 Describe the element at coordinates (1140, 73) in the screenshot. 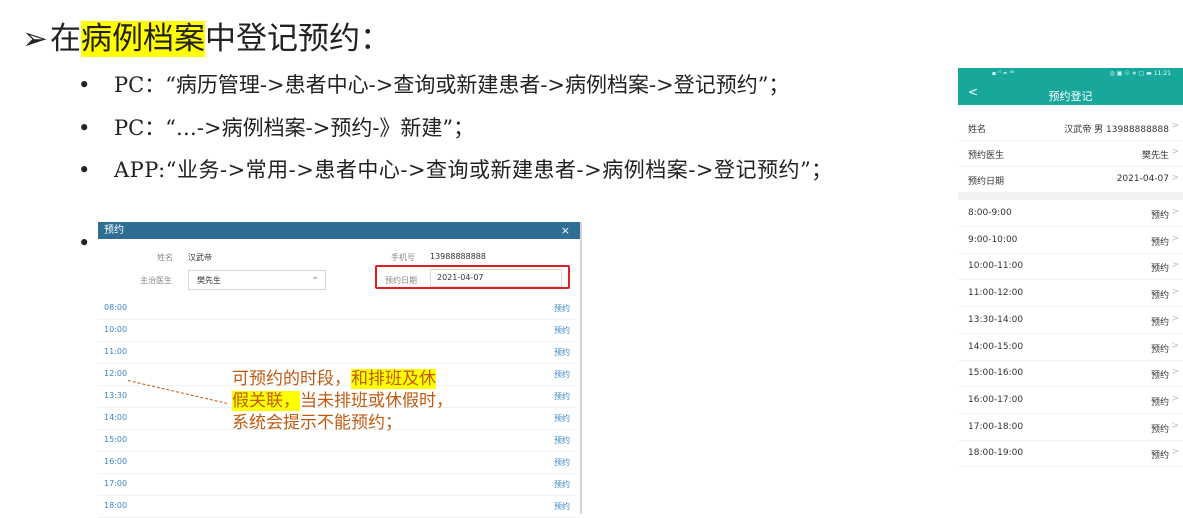

I see `status-bar-right: ◎ ▣ ☉ ∗ ▢ ▬ 11:21` at that location.